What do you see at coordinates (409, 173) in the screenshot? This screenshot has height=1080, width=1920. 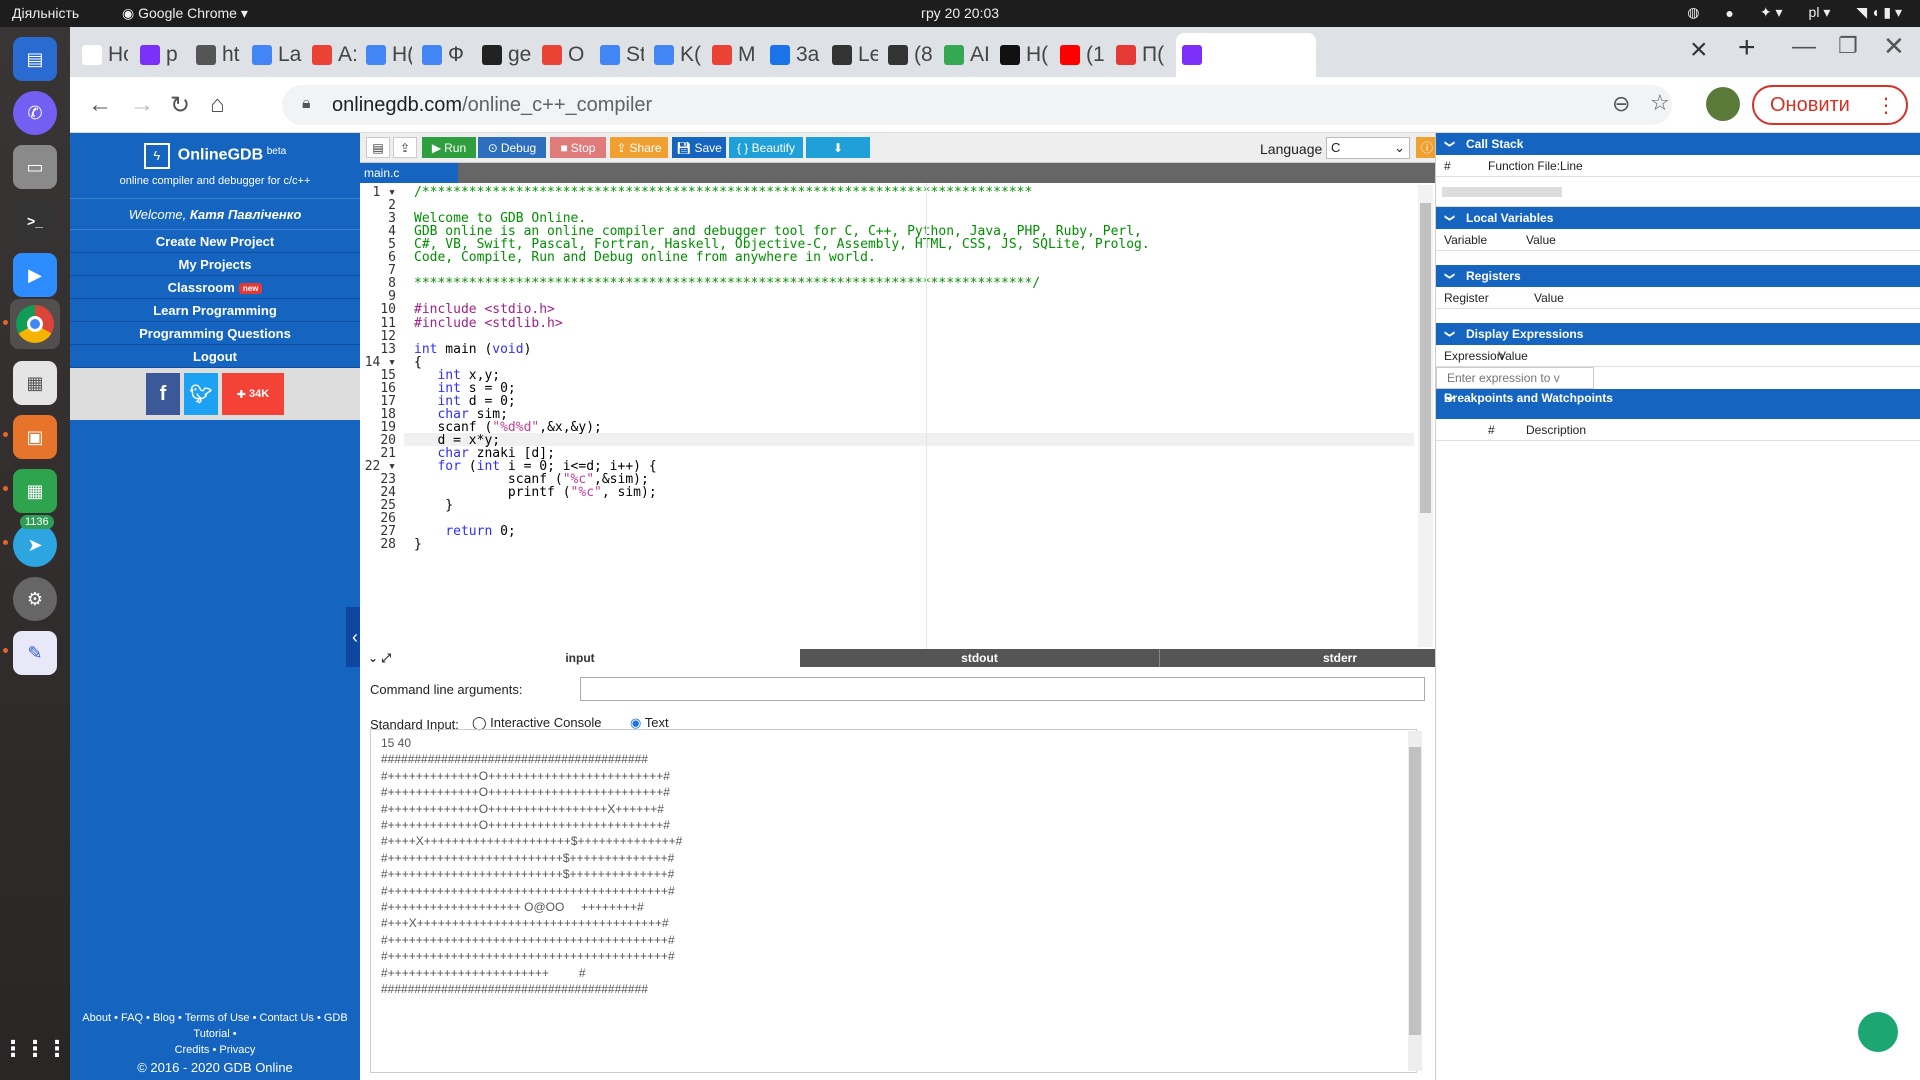 I see `file-tab-main: main.c` at bounding box center [409, 173].